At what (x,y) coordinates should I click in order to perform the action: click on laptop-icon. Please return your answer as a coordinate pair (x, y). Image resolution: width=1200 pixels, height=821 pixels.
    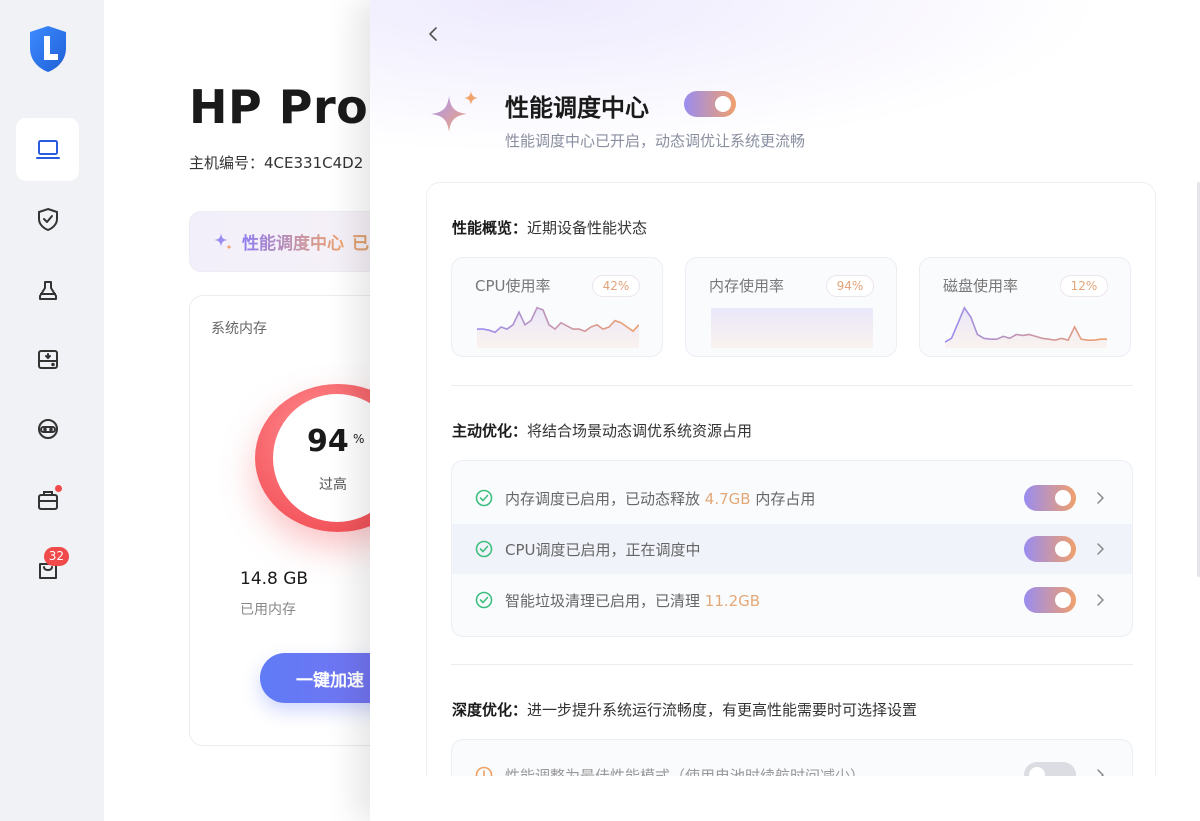
    Looking at the image, I should click on (47, 149).